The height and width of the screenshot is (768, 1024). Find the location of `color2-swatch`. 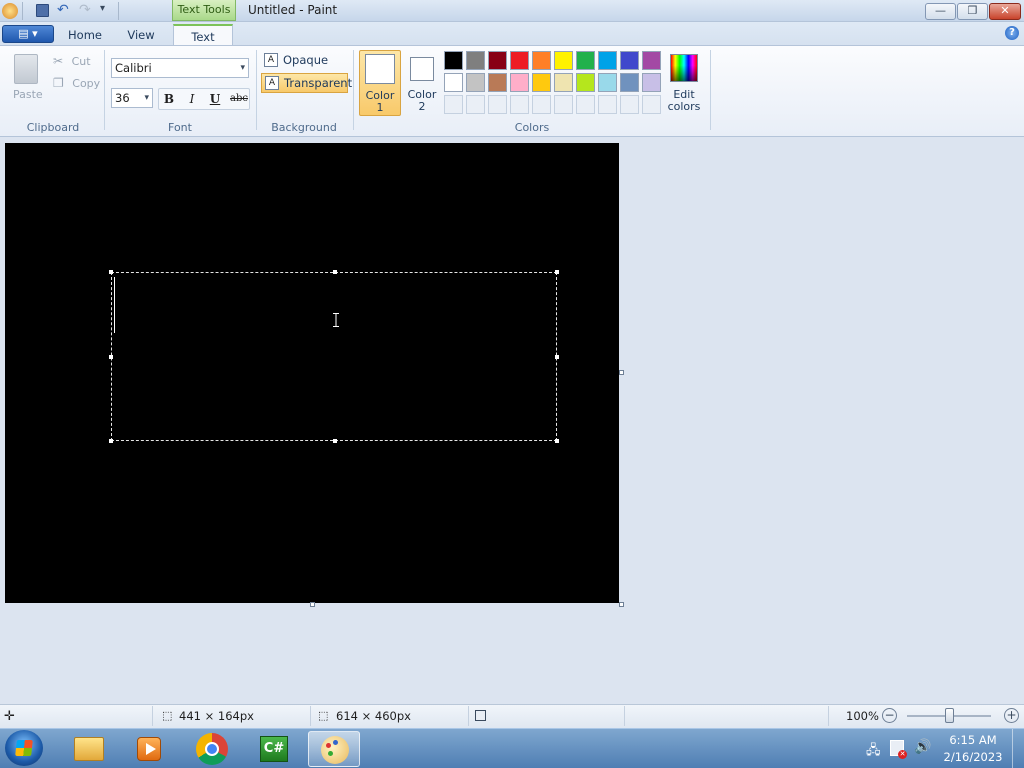

color2-swatch is located at coordinates (422, 69).